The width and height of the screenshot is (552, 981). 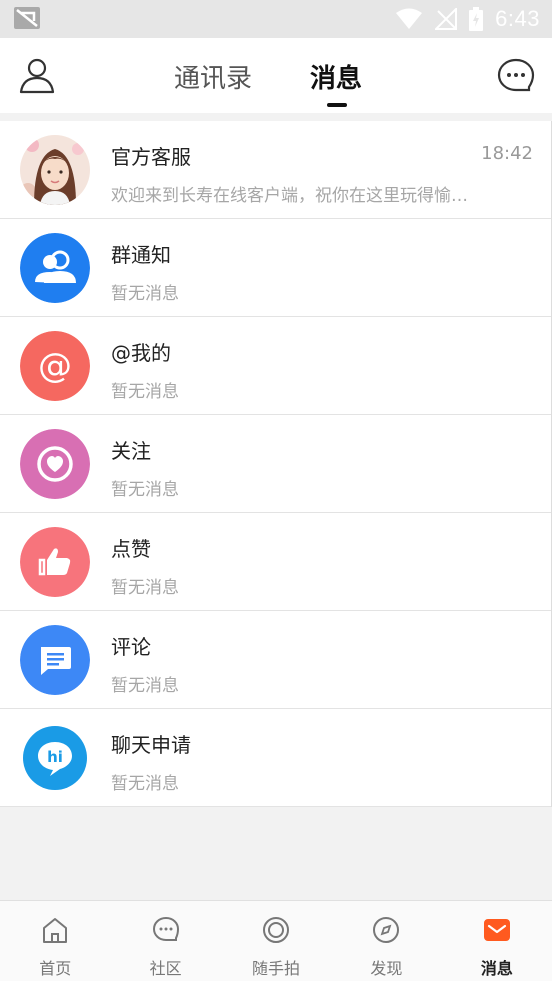 What do you see at coordinates (275, 366) in the screenshot?
I see `list-item-mentions: @ @我的 暂无消息` at bounding box center [275, 366].